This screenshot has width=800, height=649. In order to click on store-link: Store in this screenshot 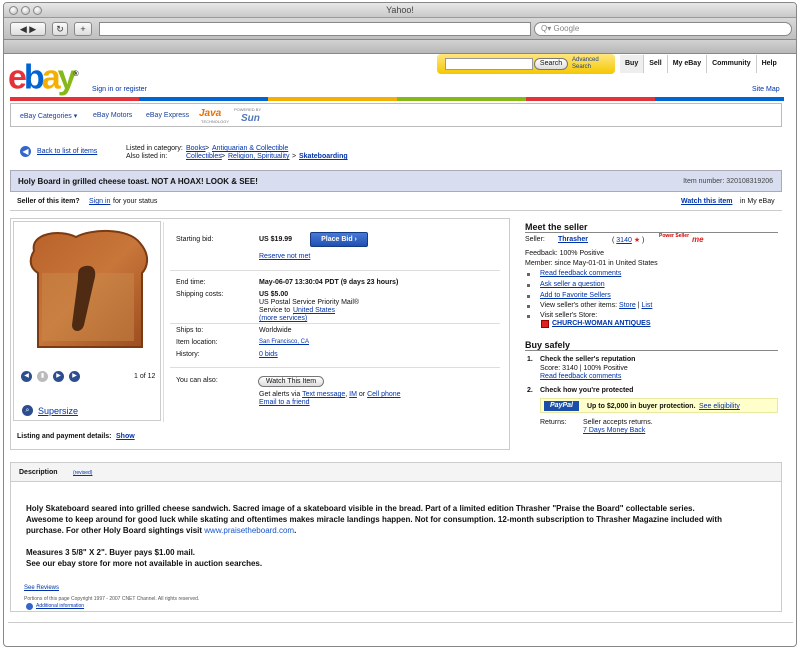, I will do `click(627, 305)`.